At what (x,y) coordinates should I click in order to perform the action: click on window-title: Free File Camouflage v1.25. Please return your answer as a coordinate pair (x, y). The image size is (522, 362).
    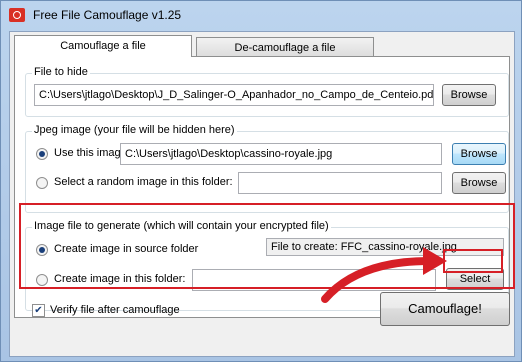
    Looking at the image, I should click on (107, 15).